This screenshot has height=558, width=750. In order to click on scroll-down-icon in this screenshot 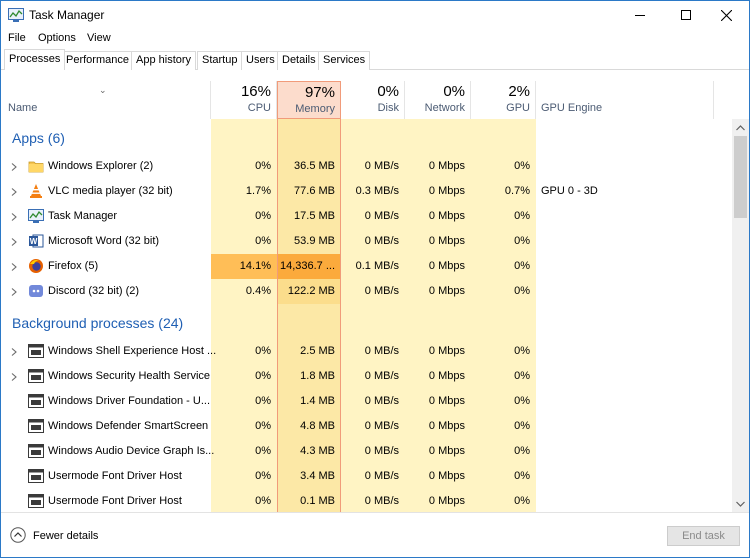, I will do `click(740, 504)`.